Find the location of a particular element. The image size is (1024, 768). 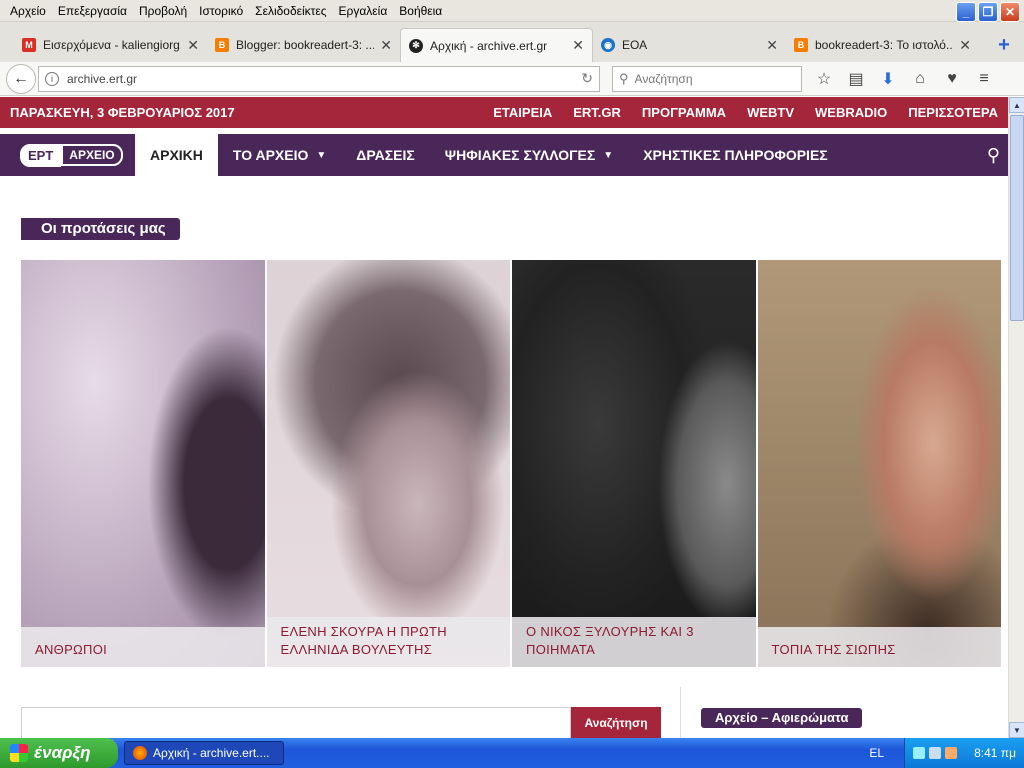

top-link-webtv: WEBTV is located at coordinates (770, 112).